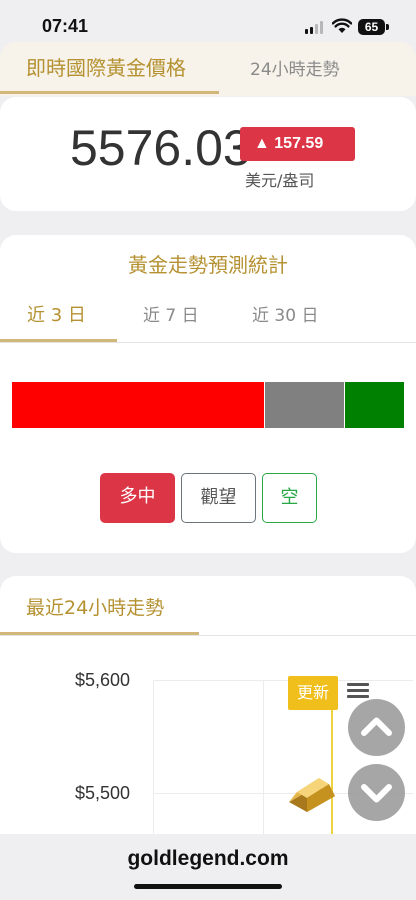 The height and width of the screenshot is (900, 416). What do you see at coordinates (153, 760) in the screenshot?
I see `chart-axis-line` at bounding box center [153, 760].